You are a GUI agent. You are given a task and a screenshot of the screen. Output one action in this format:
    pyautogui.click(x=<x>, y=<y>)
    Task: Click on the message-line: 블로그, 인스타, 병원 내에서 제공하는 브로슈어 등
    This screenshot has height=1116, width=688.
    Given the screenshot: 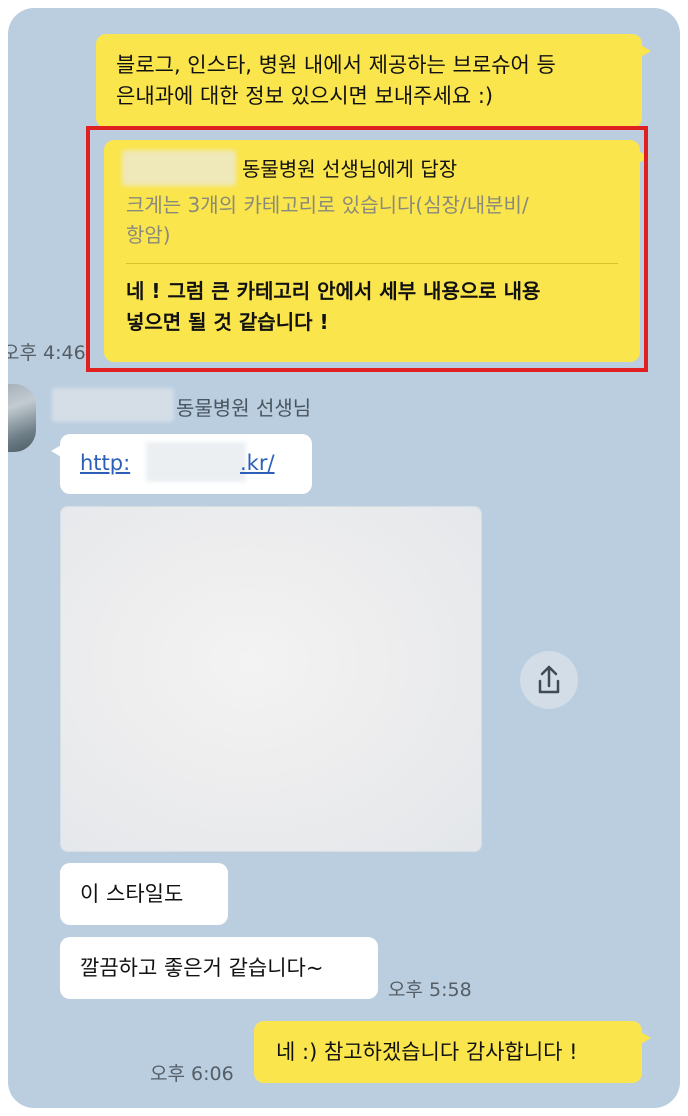 What is the action you would take?
    pyautogui.click(x=336, y=65)
    